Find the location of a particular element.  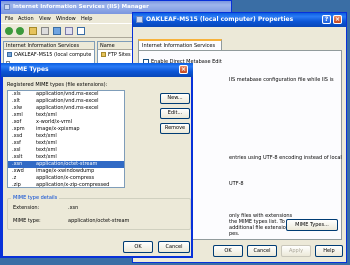

mime-list-row: .xpm image/x-xpixmap is located at coordinates (66, 129).